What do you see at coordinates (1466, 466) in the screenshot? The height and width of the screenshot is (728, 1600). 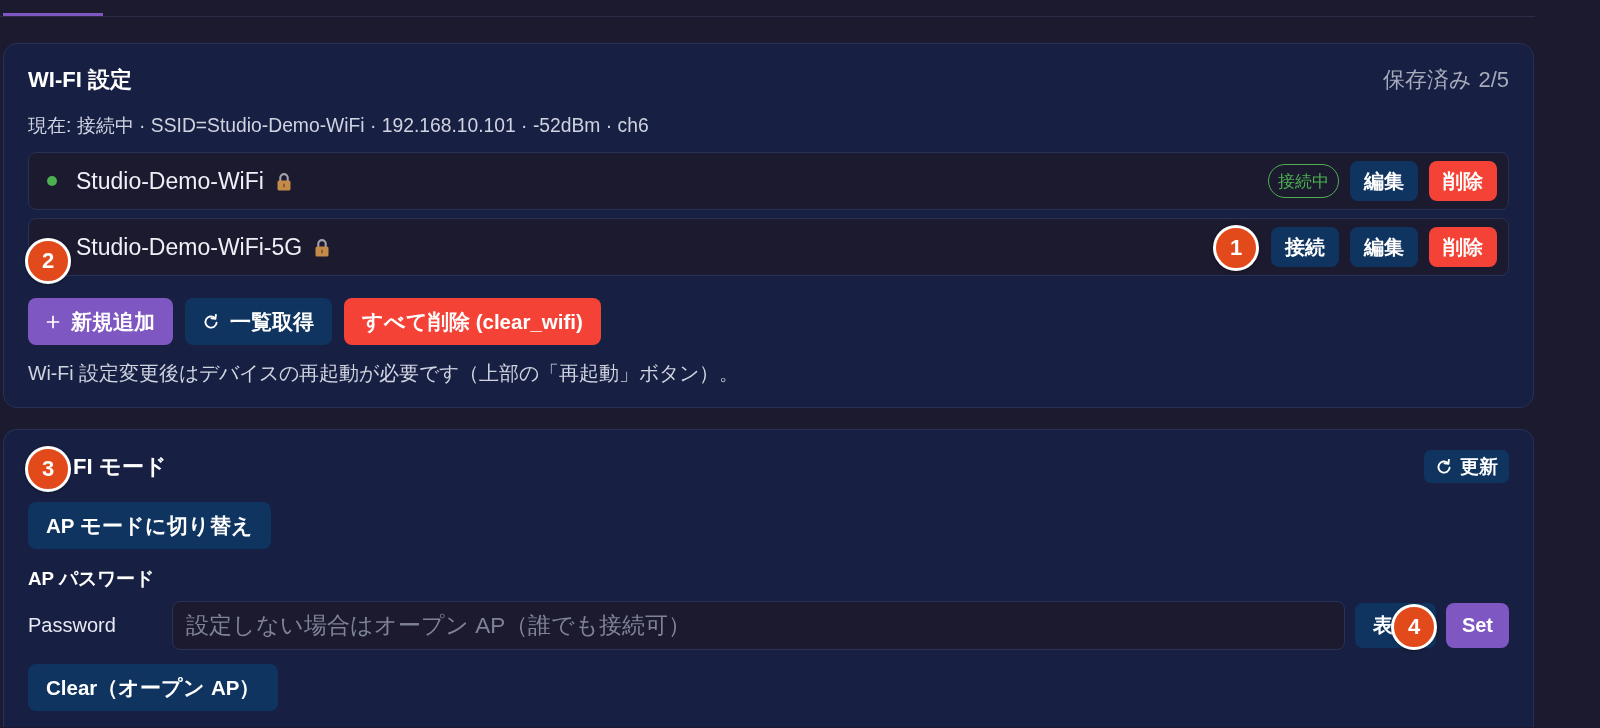 I see `refresh-button: 更新` at bounding box center [1466, 466].